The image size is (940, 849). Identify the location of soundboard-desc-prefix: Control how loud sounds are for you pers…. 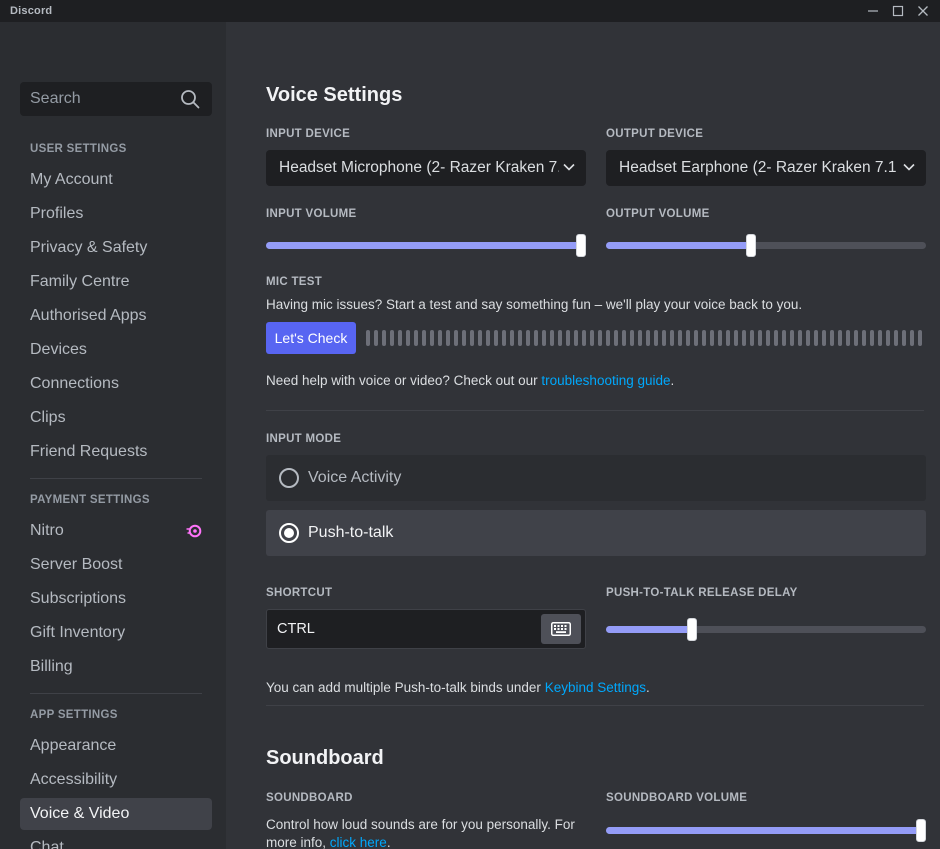
(420, 833).